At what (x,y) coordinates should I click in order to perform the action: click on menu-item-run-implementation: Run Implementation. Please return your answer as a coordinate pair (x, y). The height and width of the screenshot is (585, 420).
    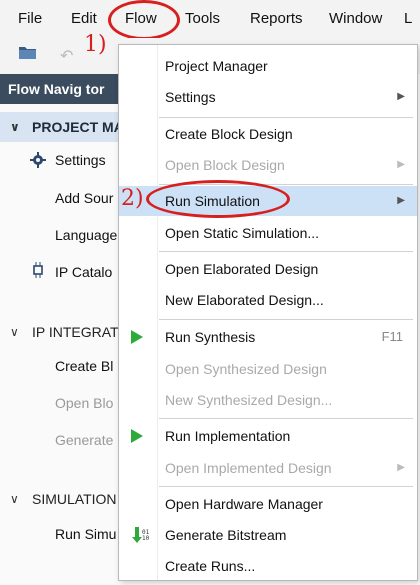
    Looking at the image, I should click on (268, 436).